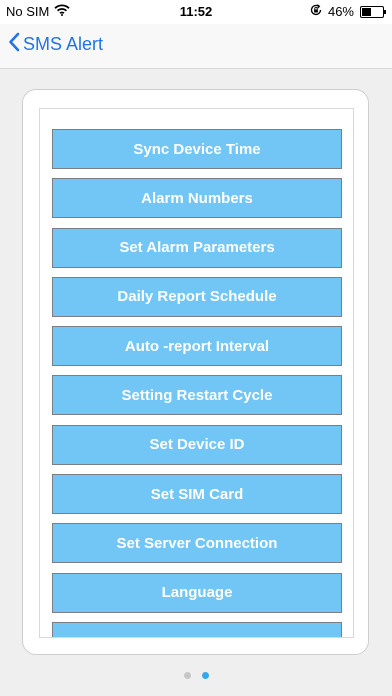  What do you see at coordinates (196, 675) in the screenshot?
I see `page-indicator` at bounding box center [196, 675].